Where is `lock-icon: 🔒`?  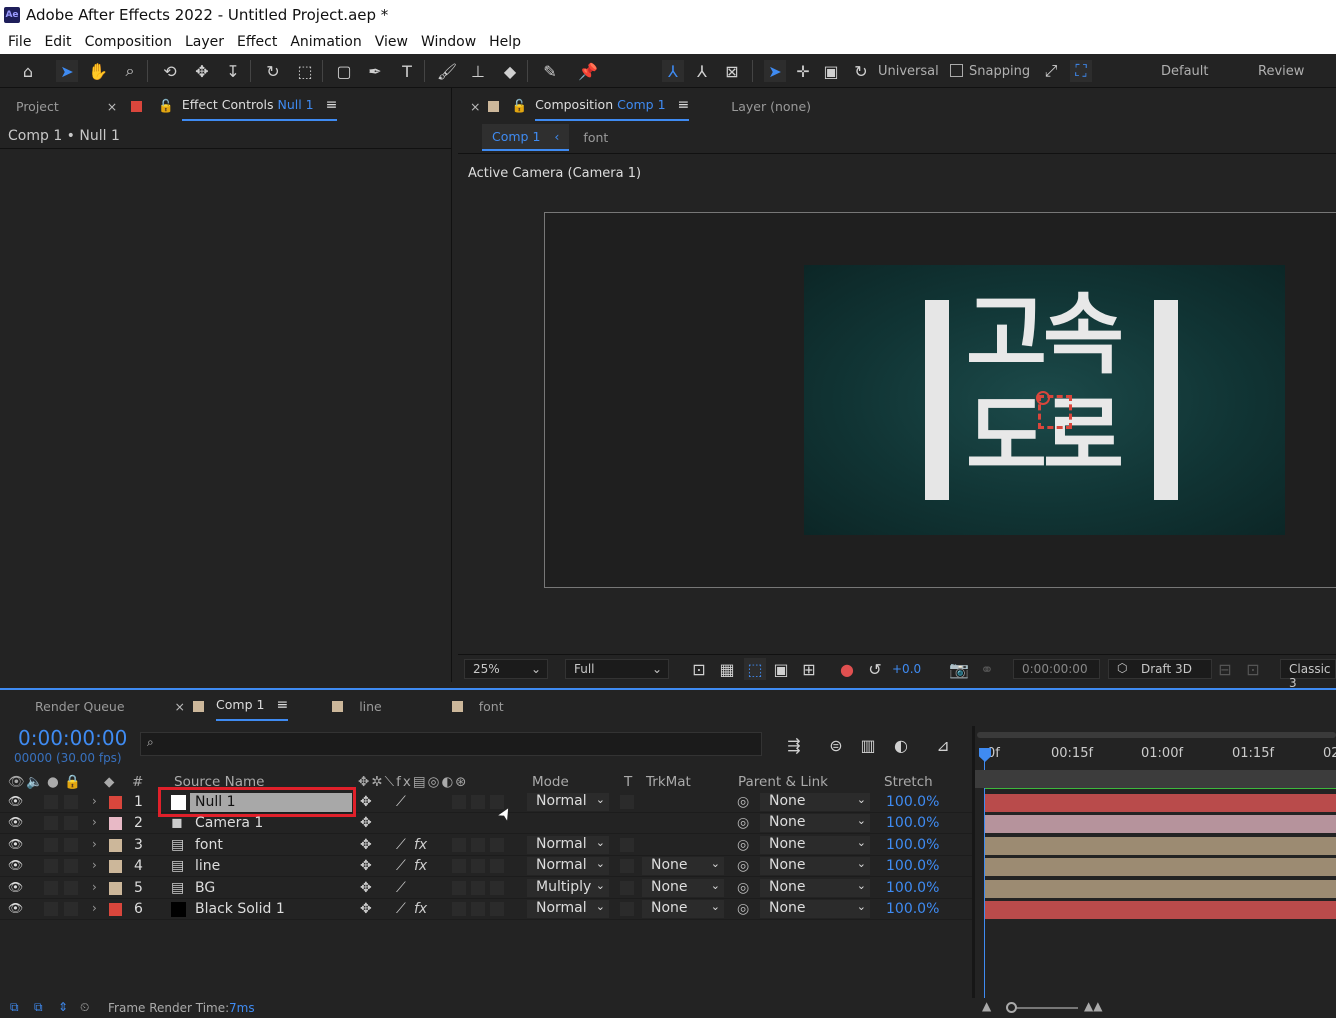
lock-icon: 🔒 is located at coordinates (72, 782).